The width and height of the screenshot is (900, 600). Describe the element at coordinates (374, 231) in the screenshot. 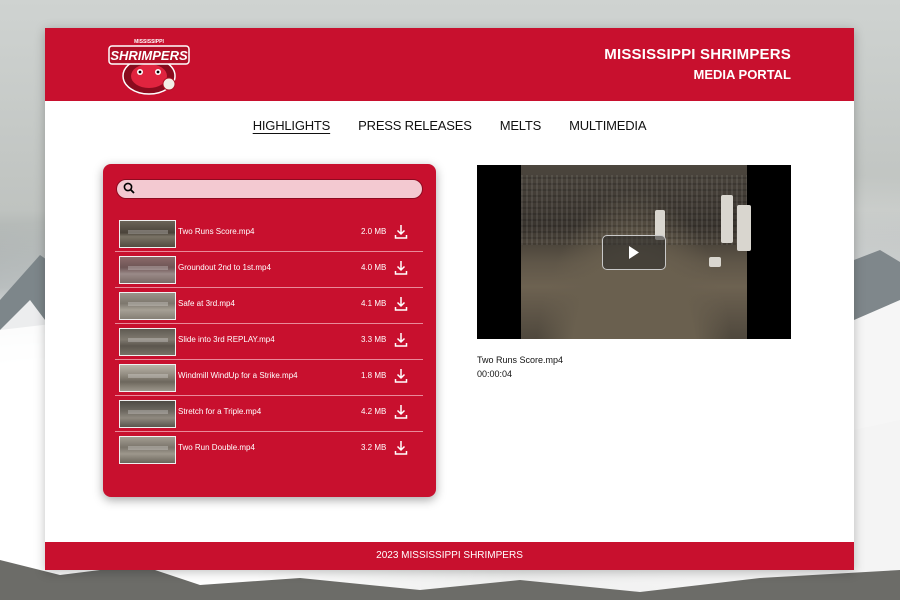

I see `file-size: 2.0 MB` at that location.